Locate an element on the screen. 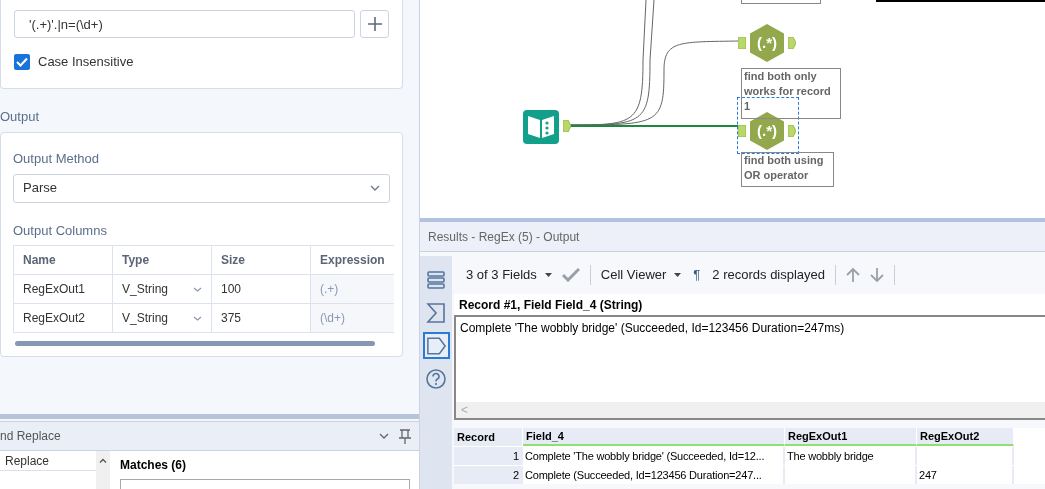 This screenshot has height=489, width=1045. table-cell: RegExOut1 is located at coordinates (63, 289).